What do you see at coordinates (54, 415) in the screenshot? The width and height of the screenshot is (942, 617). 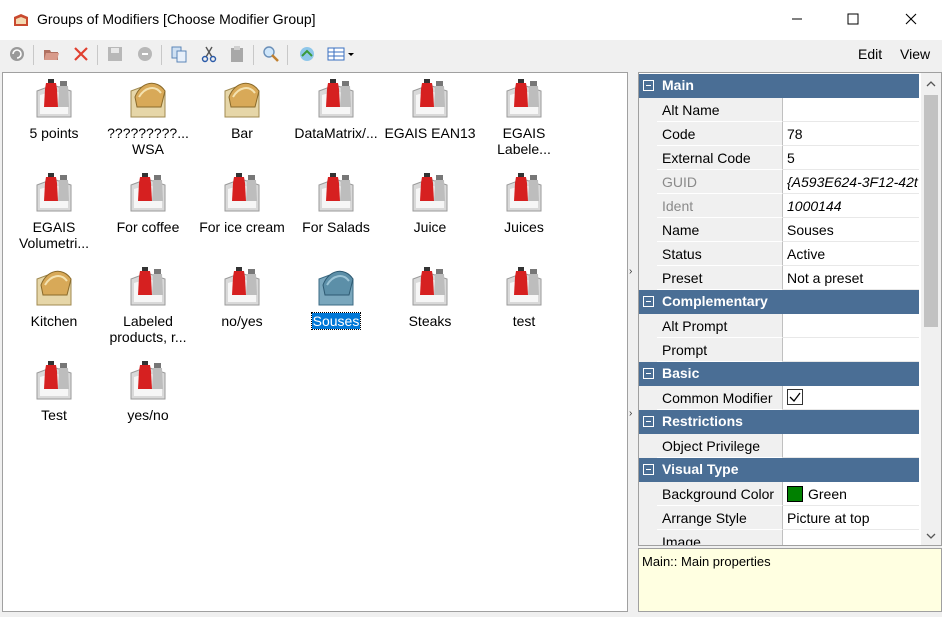 I see `modifier-group-label: Test` at bounding box center [54, 415].